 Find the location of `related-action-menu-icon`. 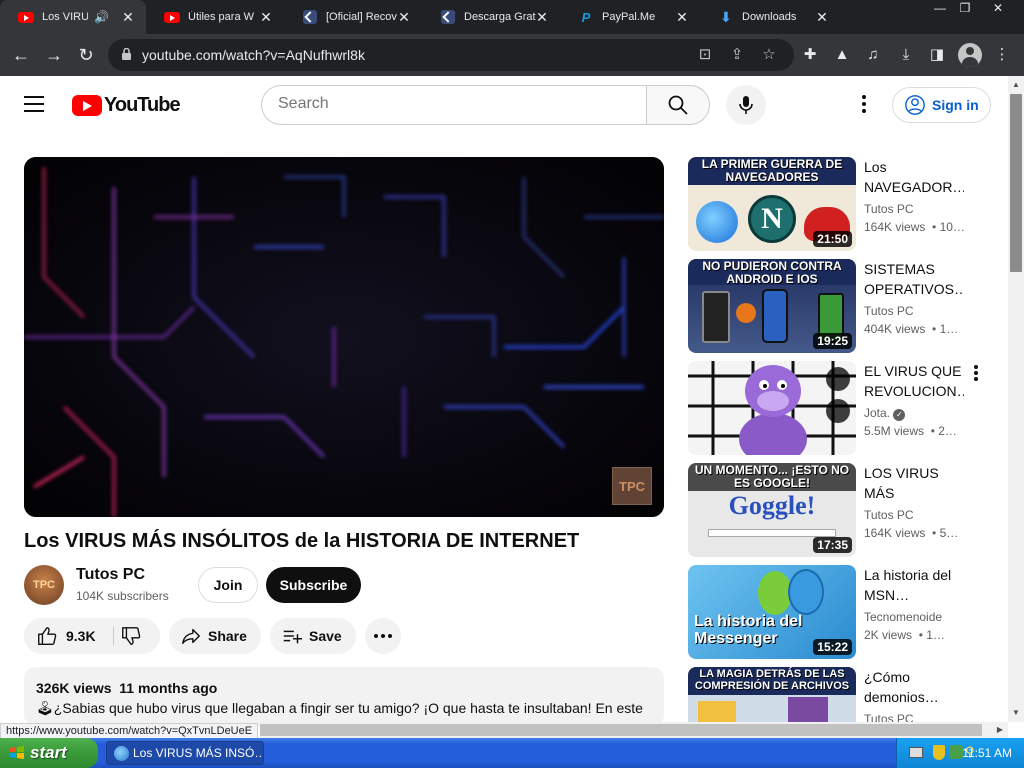

related-action-menu-icon is located at coordinates (976, 374).